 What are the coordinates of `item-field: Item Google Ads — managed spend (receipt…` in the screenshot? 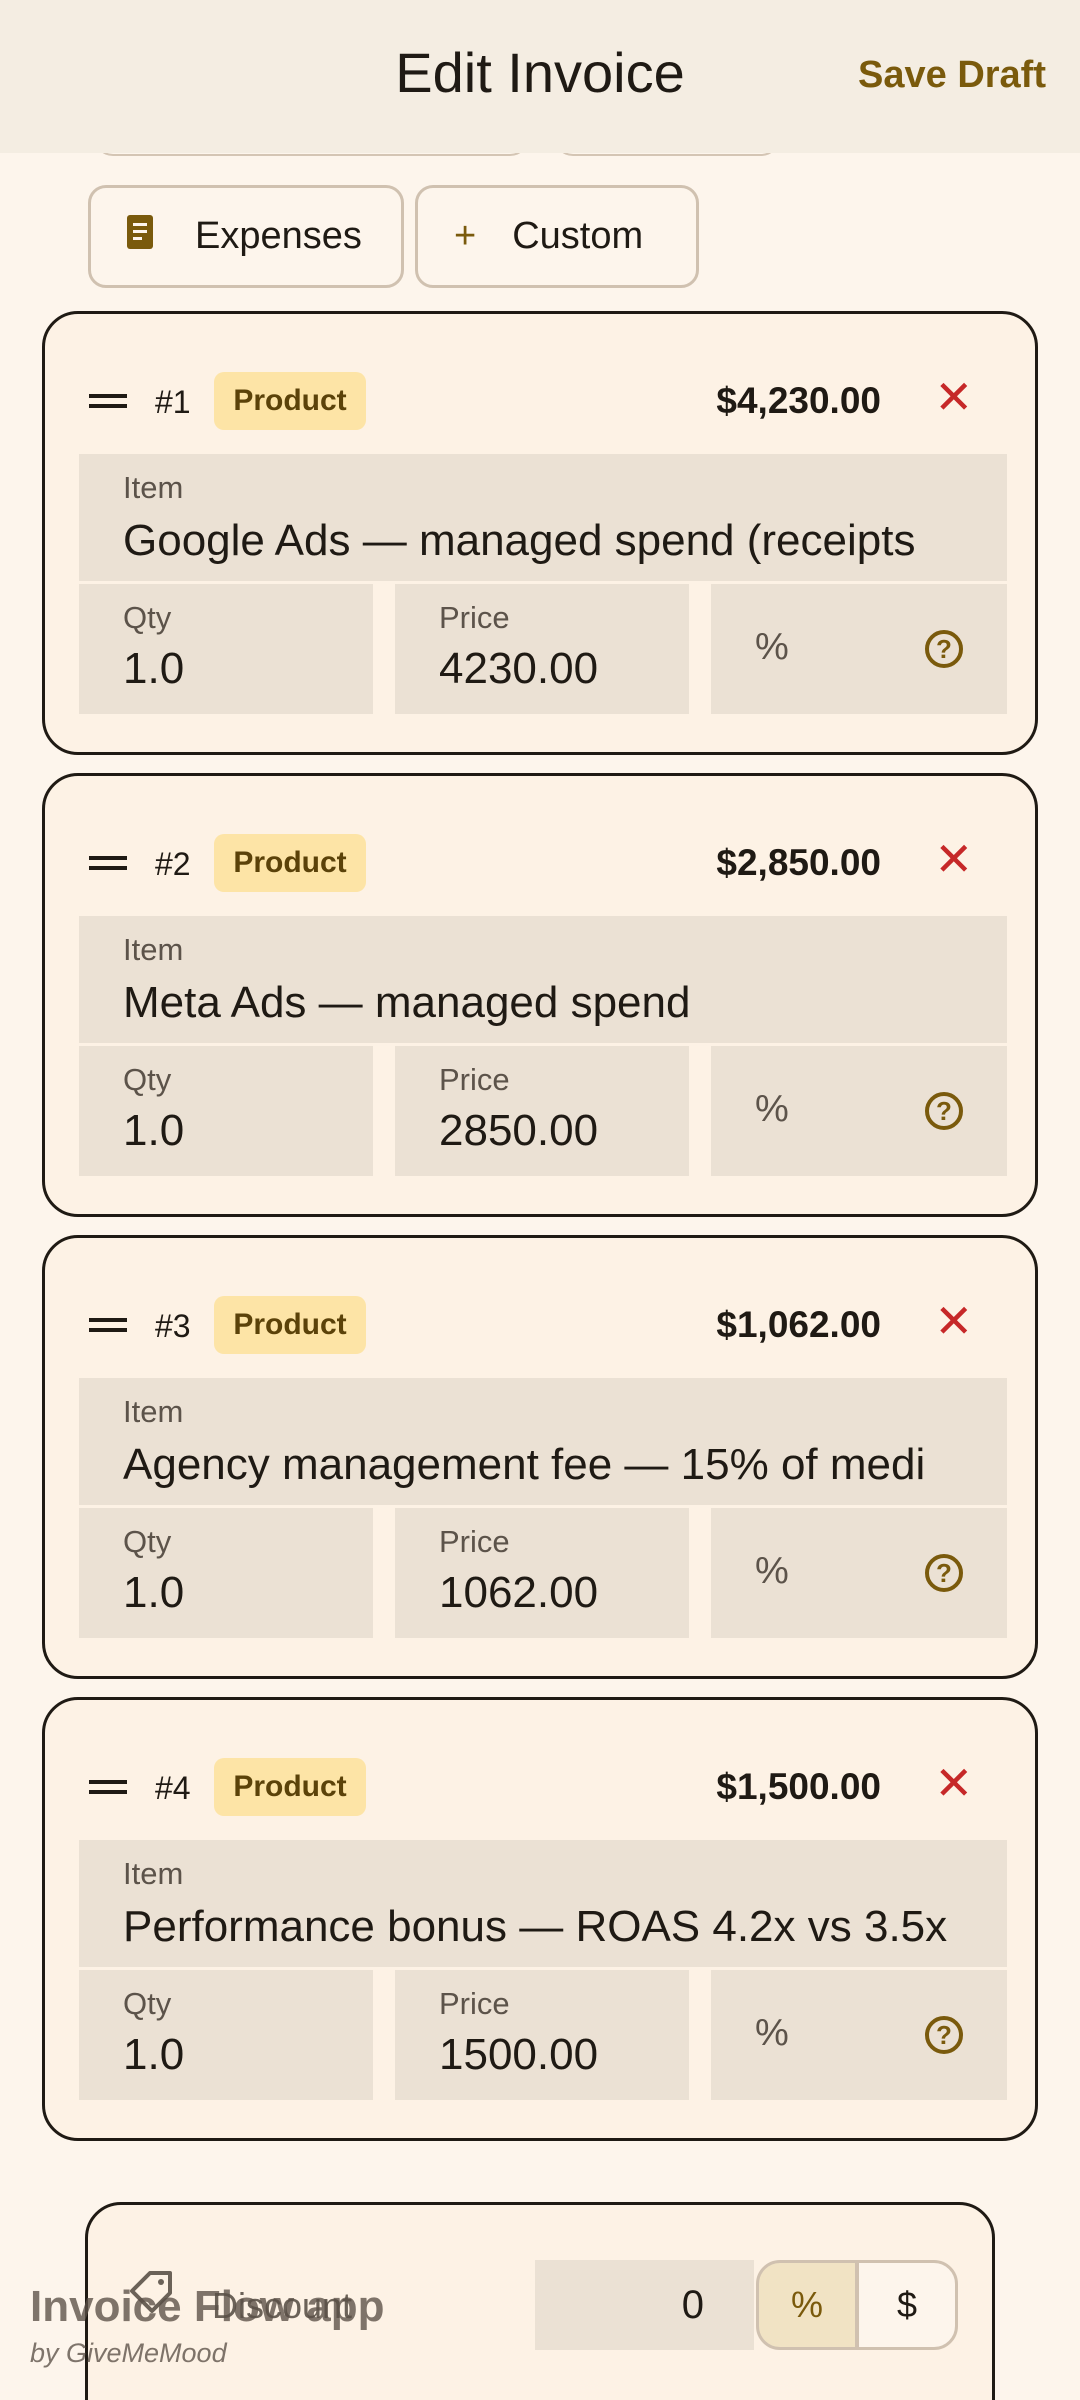 It's located at (543, 517).